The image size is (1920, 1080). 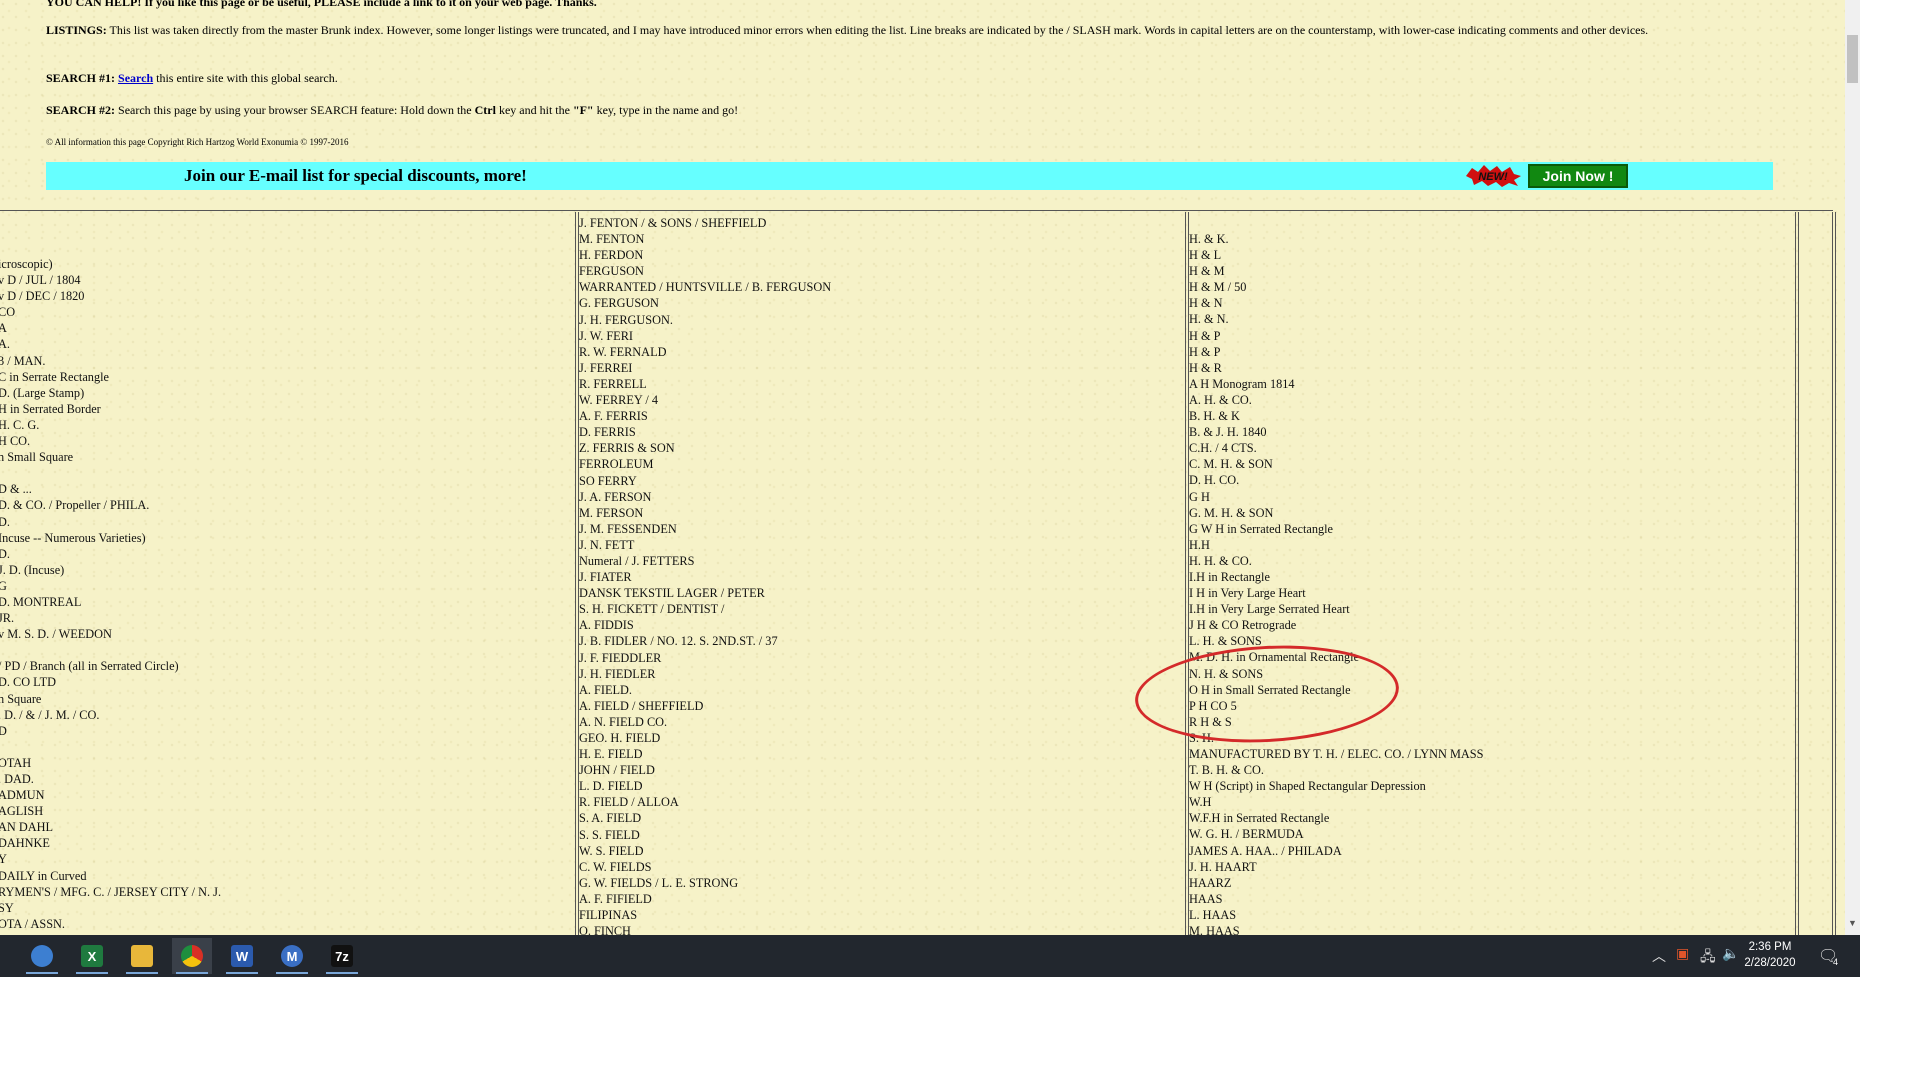 I want to click on listing-entry: J. FERREI, so click(x=606, y=367).